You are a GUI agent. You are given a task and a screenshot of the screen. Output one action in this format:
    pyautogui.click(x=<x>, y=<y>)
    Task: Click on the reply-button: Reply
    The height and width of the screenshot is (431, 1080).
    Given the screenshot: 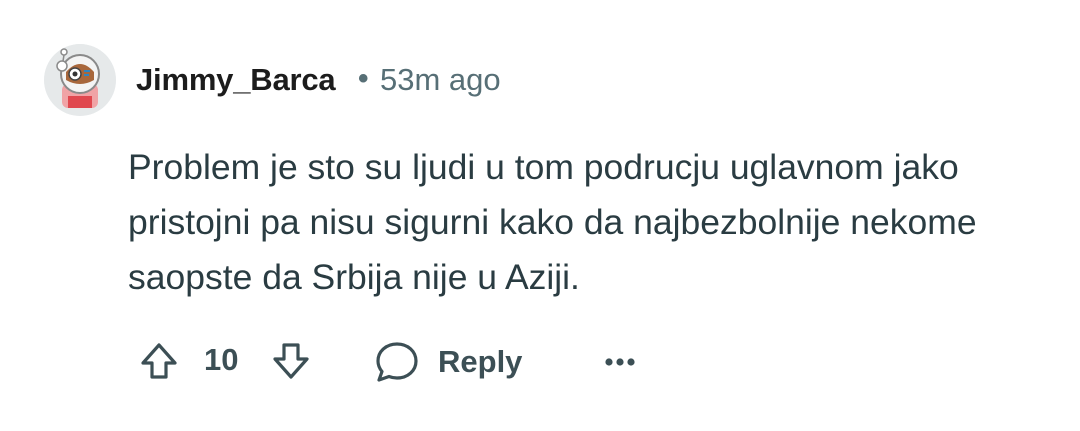 What is the action you would take?
    pyautogui.click(x=448, y=362)
    